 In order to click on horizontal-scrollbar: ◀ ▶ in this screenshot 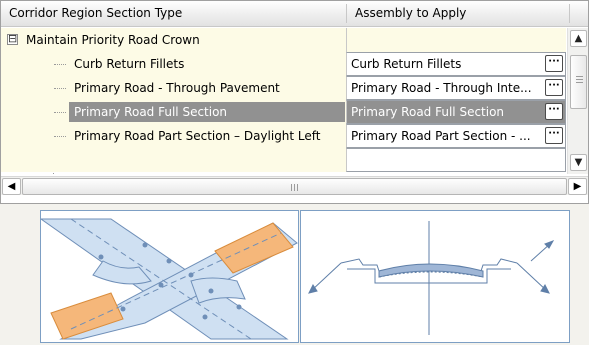, I will do `click(294, 185)`.